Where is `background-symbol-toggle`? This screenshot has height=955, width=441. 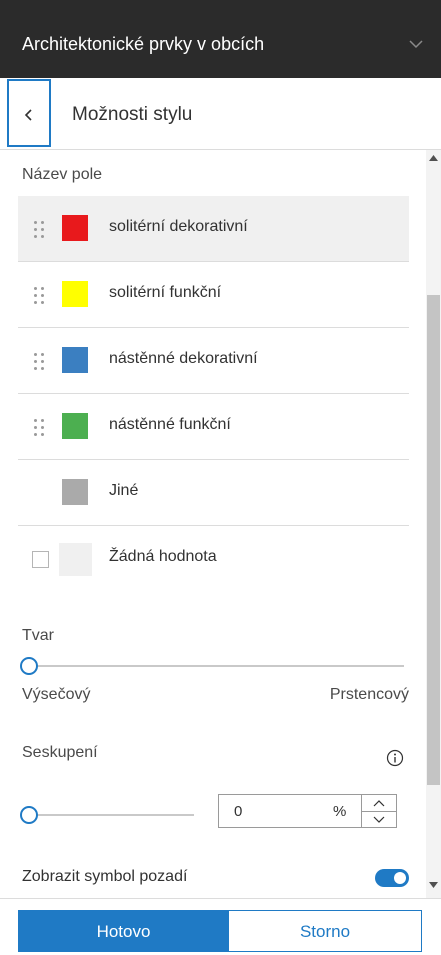
background-symbol-toggle is located at coordinates (392, 878).